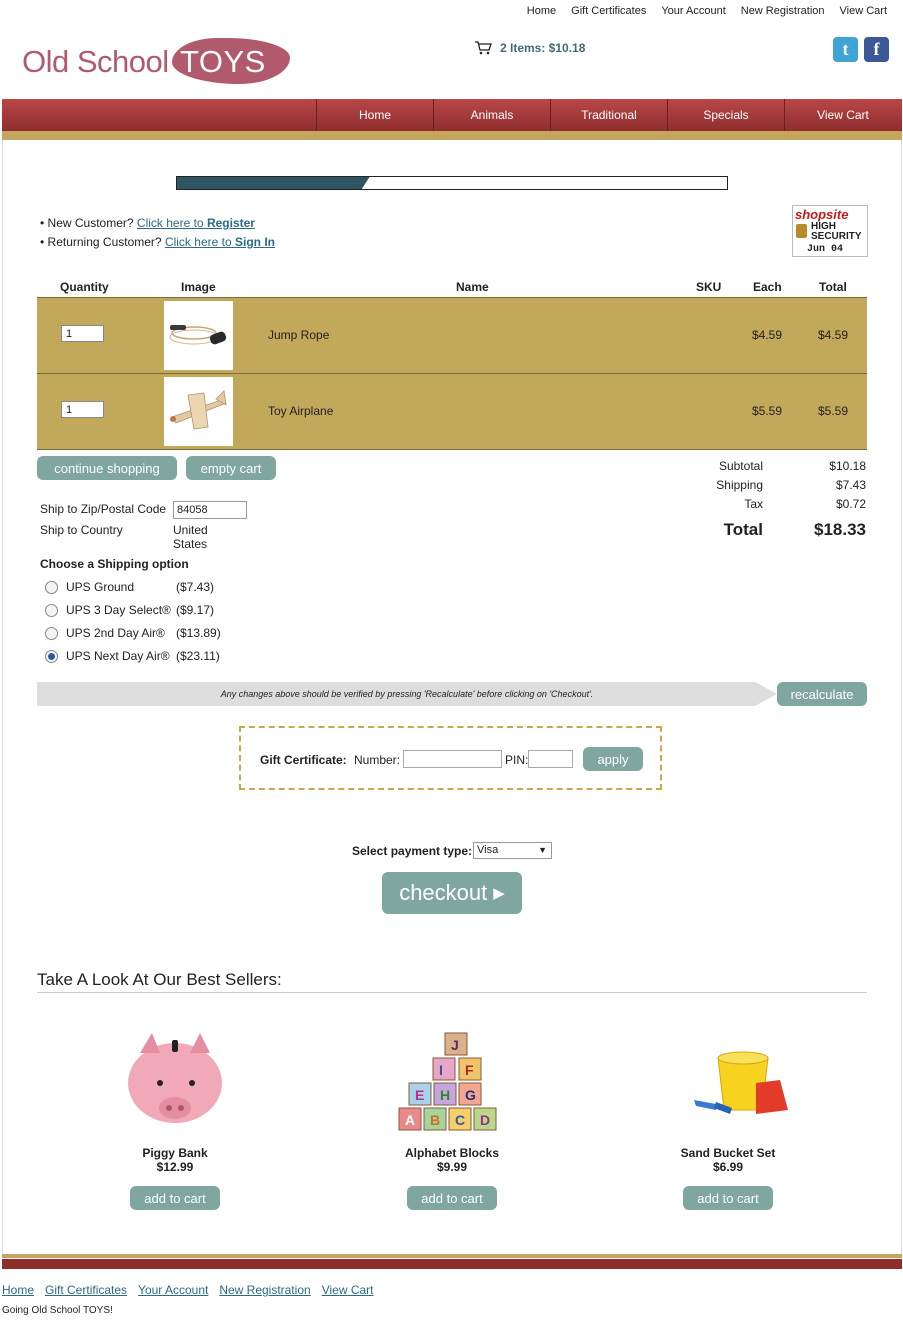 The width and height of the screenshot is (903, 1325). I want to click on gift-number-input, so click(452, 759).